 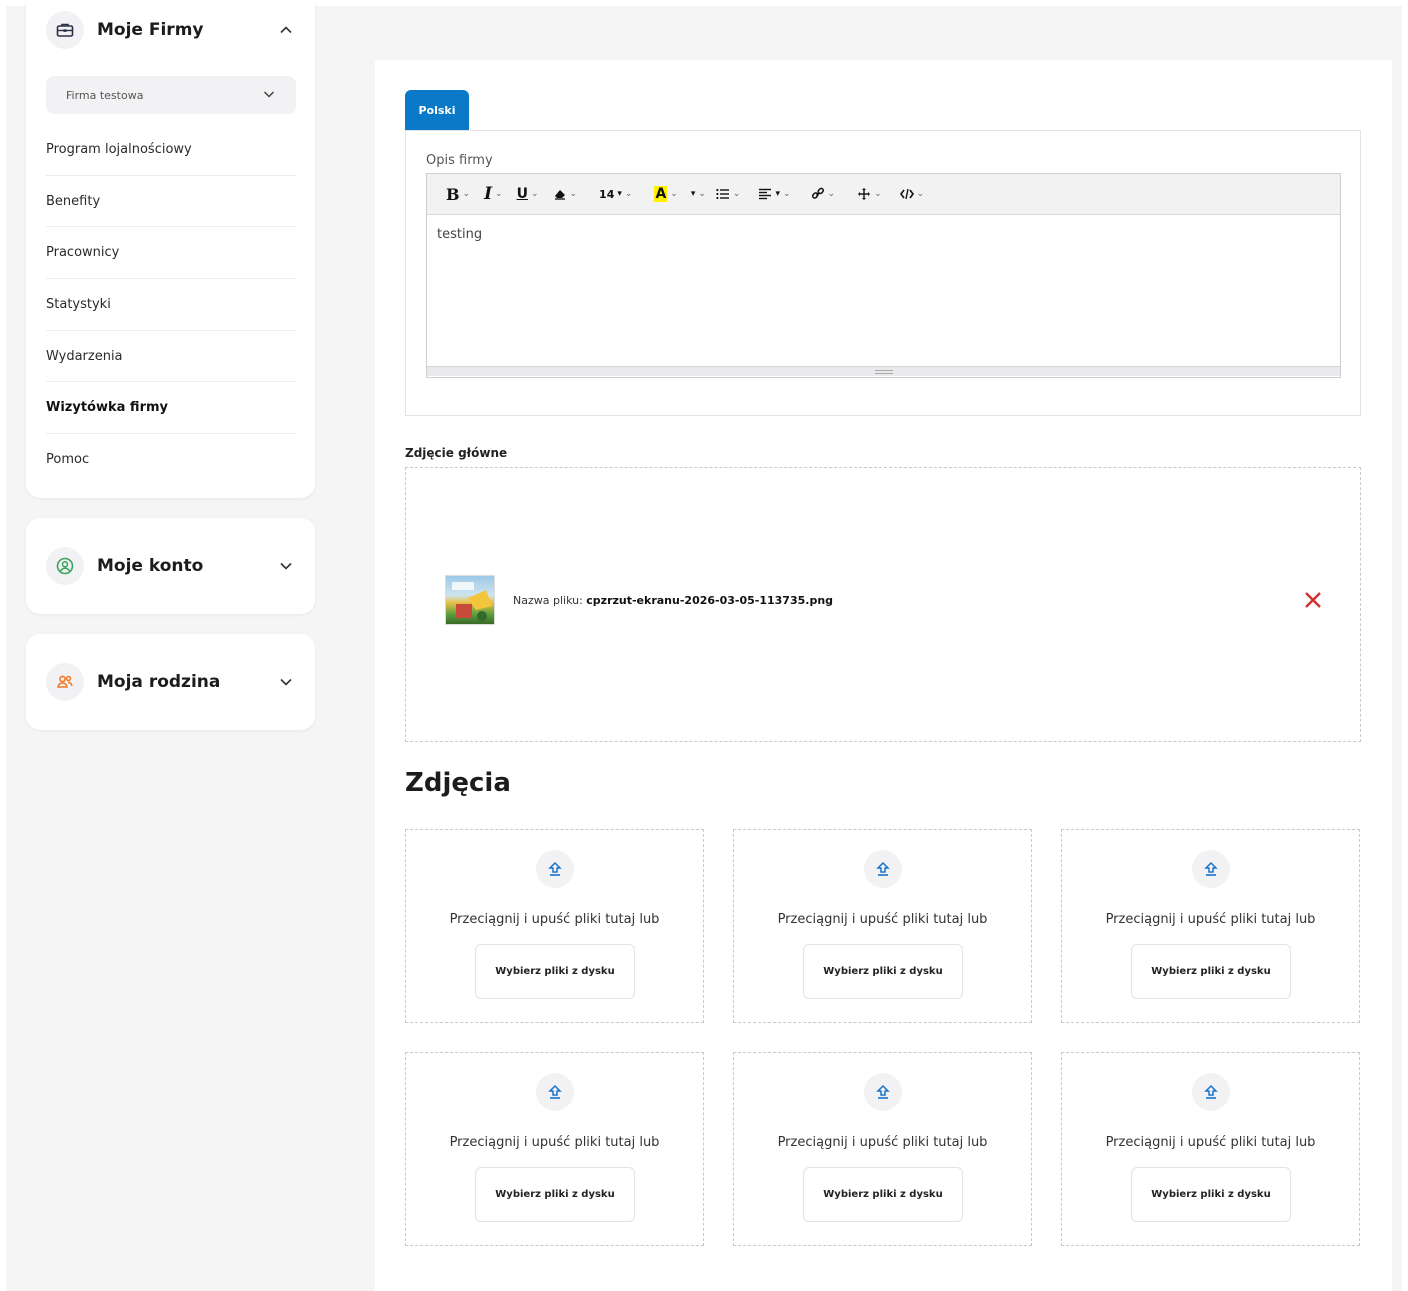 What do you see at coordinates (883, 371) in the screenshot?
I see `resize-handle` at bounding box center [883, 371].